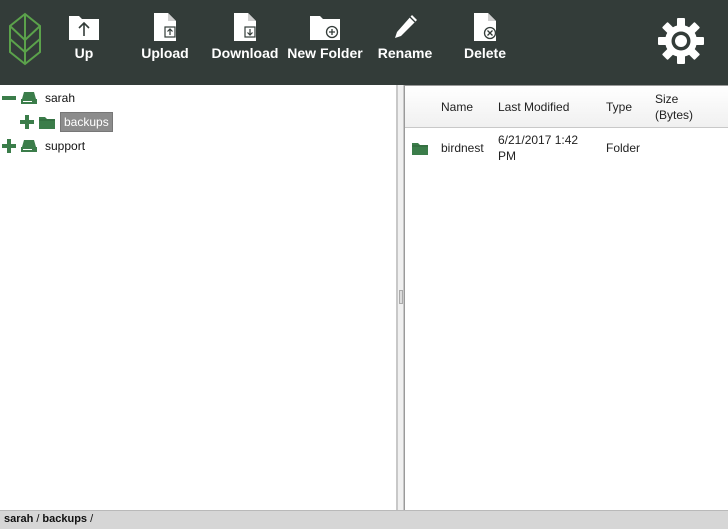 This screenshot has height=529, width=728. Describe the element at coordinates (325, 42) in the screenshot. I see `new-folder-button: New Folder` at that location.